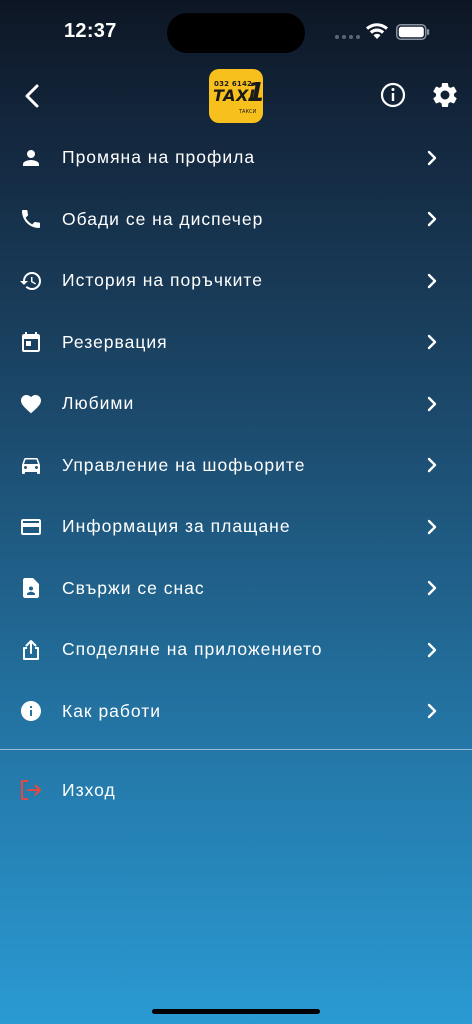 The height and width of the screenshot is (1024, 472). Describe the element at coordinates (31, 281) in the screenshot. I see `history-icon` at that location.